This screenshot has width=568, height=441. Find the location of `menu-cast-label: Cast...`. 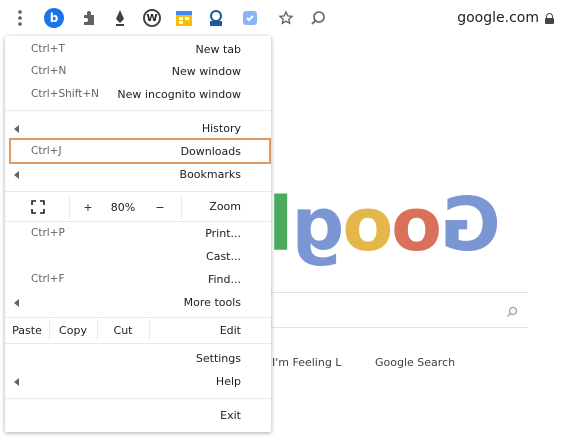

menu-cast-label: Cast... is located at coordinates (223, 256).